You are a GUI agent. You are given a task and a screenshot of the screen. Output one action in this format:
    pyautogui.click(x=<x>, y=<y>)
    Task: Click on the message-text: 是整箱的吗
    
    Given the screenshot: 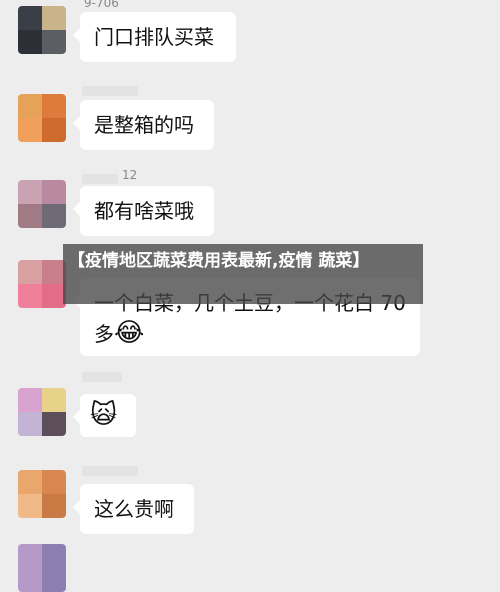 What is the action you would take?
    pyautogui.click(x=144, y=125)
    